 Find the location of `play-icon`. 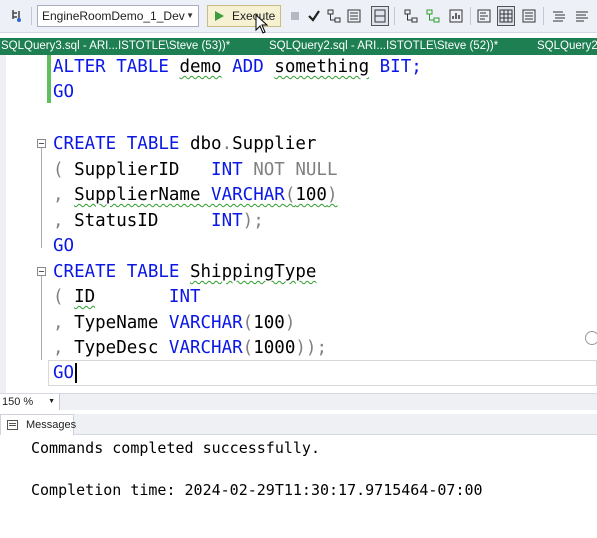

play-icon is located at coordinates (219, 16).